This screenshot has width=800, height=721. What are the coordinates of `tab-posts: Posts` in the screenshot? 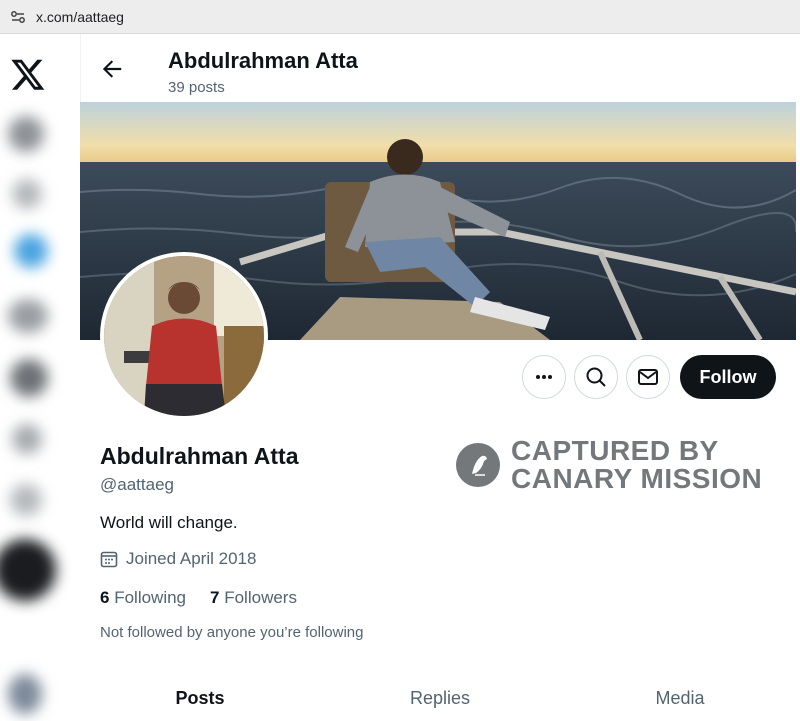 It's located at (200, 696).